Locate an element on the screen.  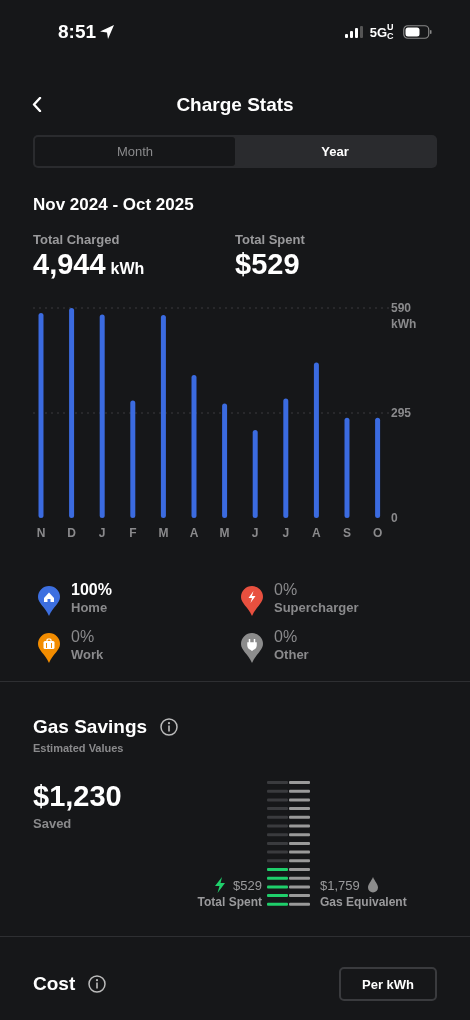
axis-unit: kWh is located at coordinates (404, 324).